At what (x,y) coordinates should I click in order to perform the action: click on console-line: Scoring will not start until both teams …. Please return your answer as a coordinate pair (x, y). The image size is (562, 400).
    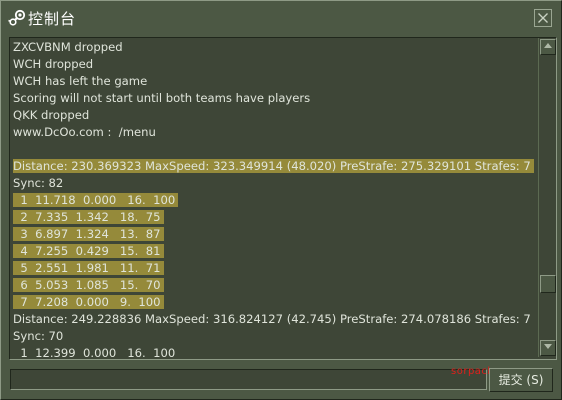
    Looking at the image, I should click on (275, 98).